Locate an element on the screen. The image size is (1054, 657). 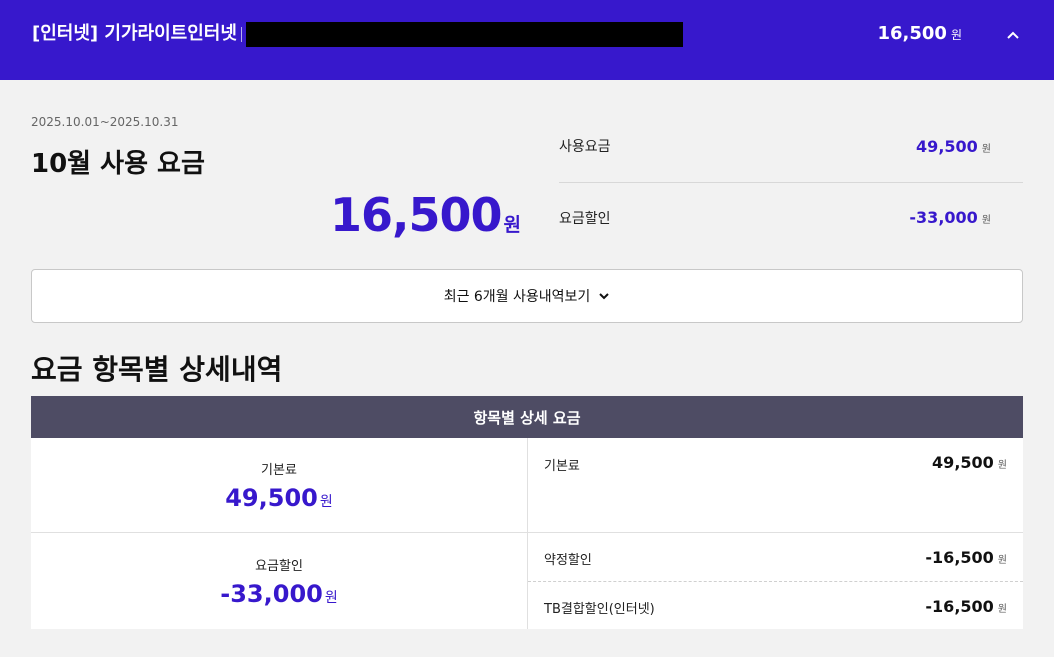
summary-row-label: 요금할인 is located at coordinates (585, 219).